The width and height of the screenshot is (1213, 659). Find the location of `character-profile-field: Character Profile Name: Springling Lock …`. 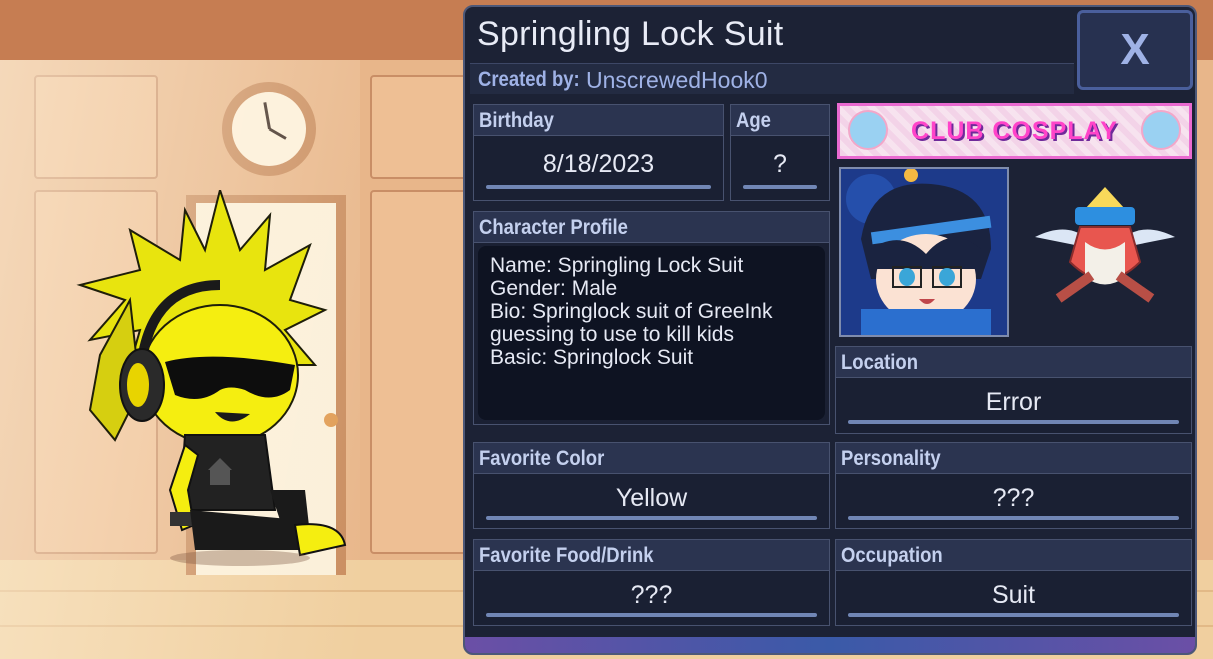

character-profile-field: Character Profile Name: Springling Lock … is located at coordinates (651, 318).